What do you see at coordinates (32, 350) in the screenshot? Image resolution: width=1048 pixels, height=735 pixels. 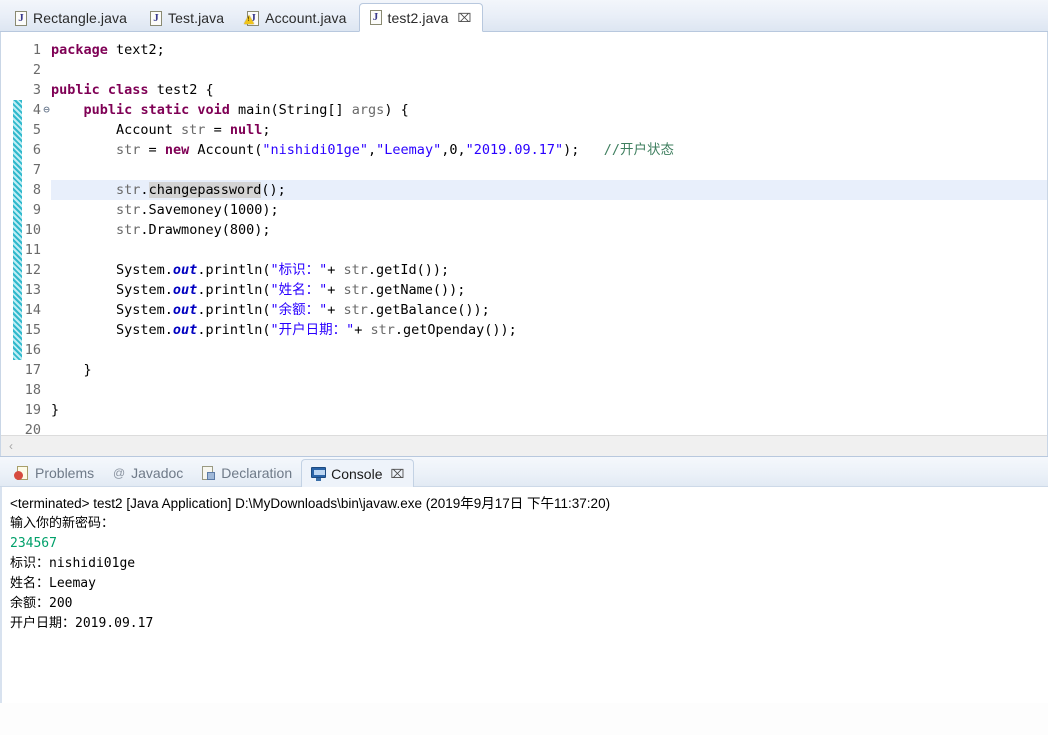 I see `line-number: 16` at bounding box center [32, 350].